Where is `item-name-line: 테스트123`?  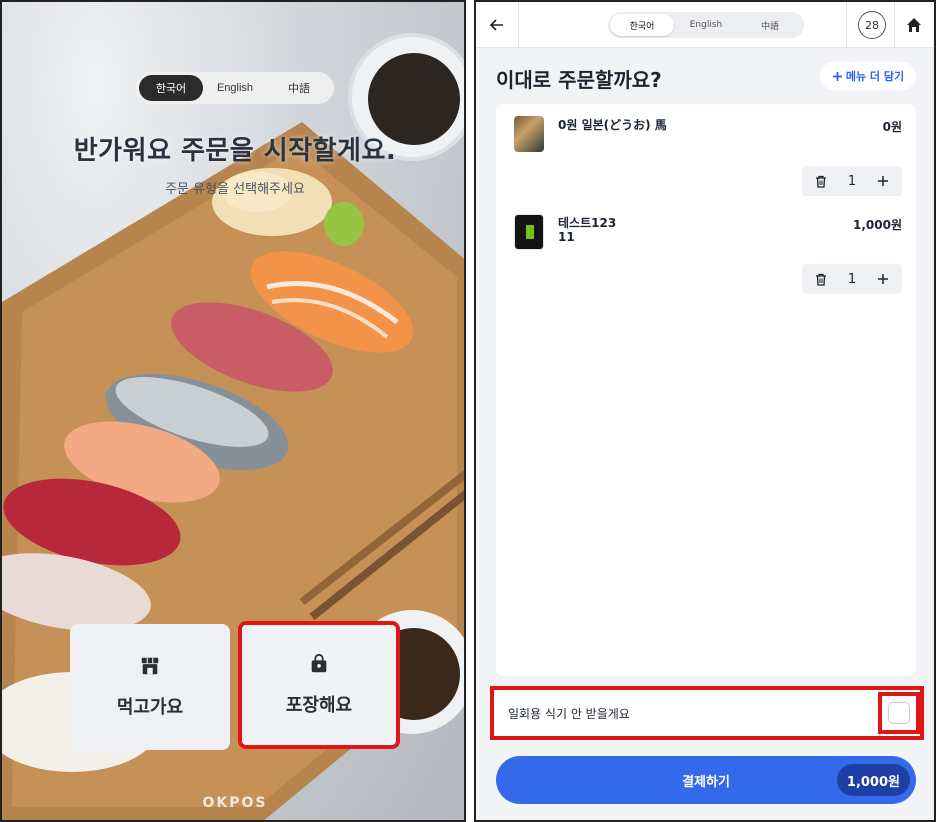
item-name-line: 테스트123 is located at coordinates (587, 223).